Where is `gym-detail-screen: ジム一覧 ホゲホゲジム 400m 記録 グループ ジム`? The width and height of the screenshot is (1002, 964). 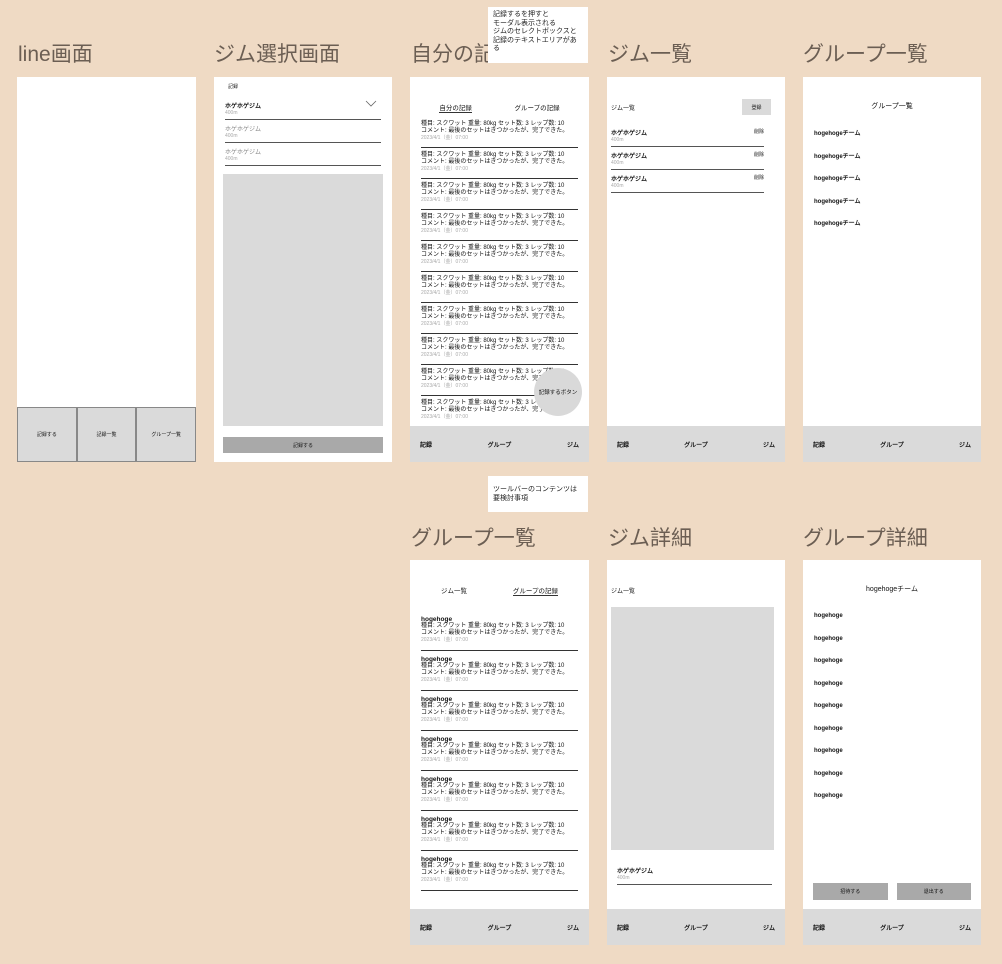
gym-detail-screen: ジム一覧 ホゲホゲジム 400m 記録 グループ ジム is located at coordinates (696, 752).